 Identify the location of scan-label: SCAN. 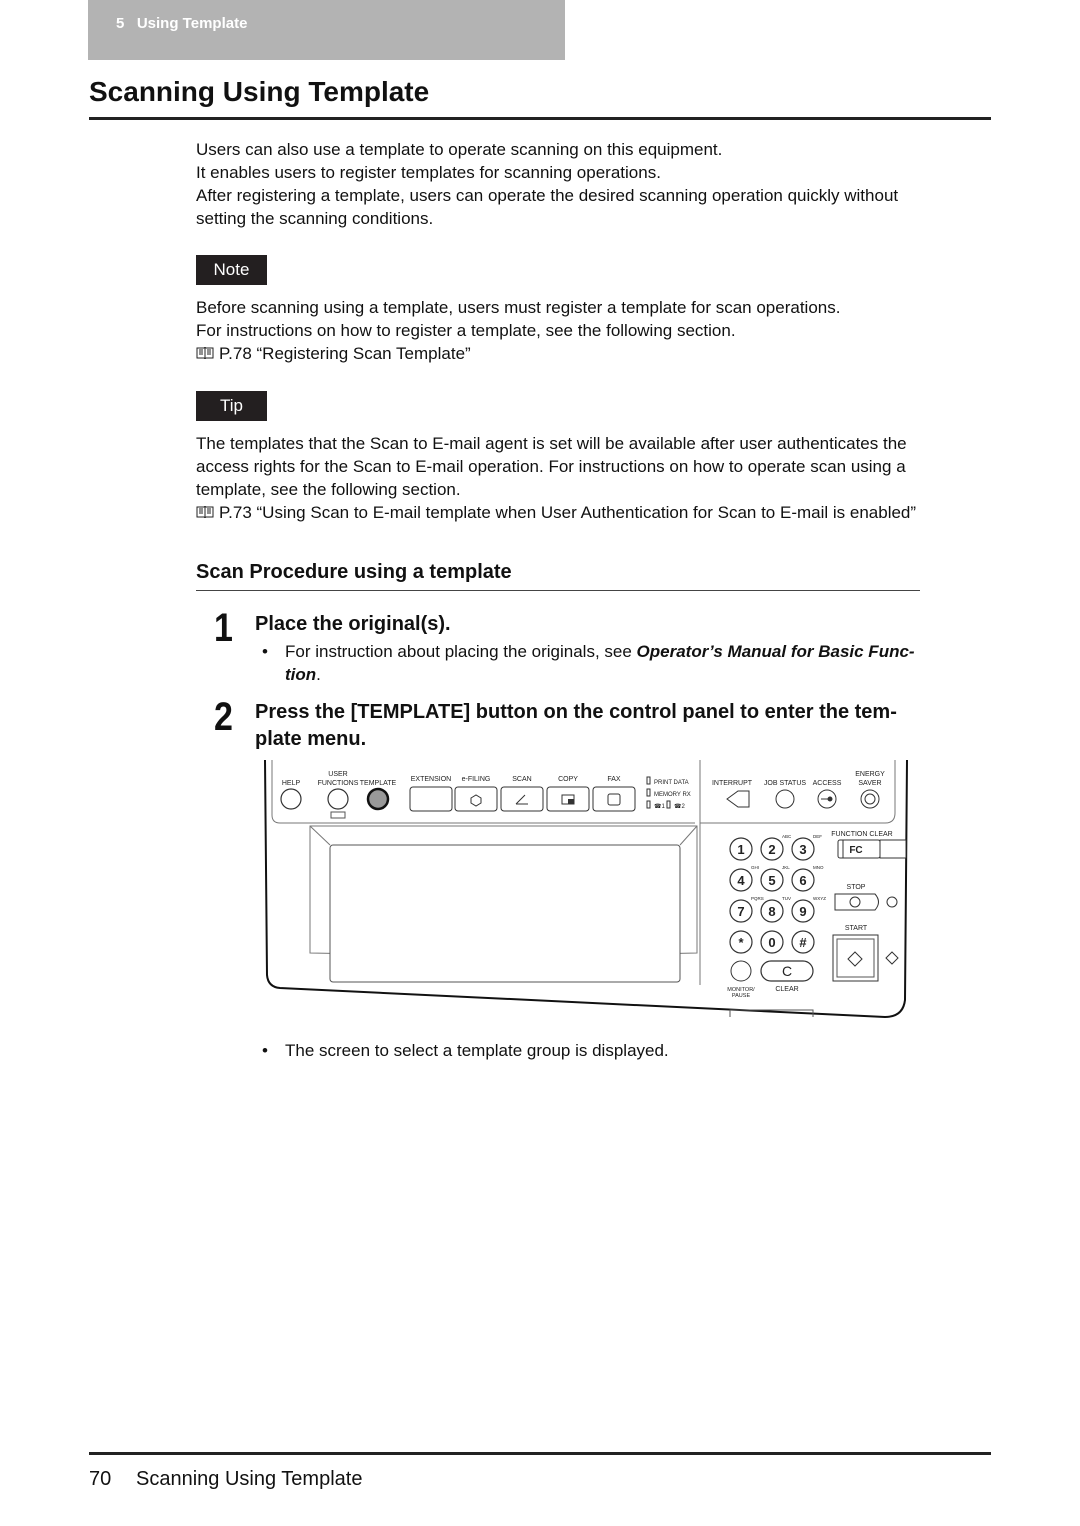
(521, 779).